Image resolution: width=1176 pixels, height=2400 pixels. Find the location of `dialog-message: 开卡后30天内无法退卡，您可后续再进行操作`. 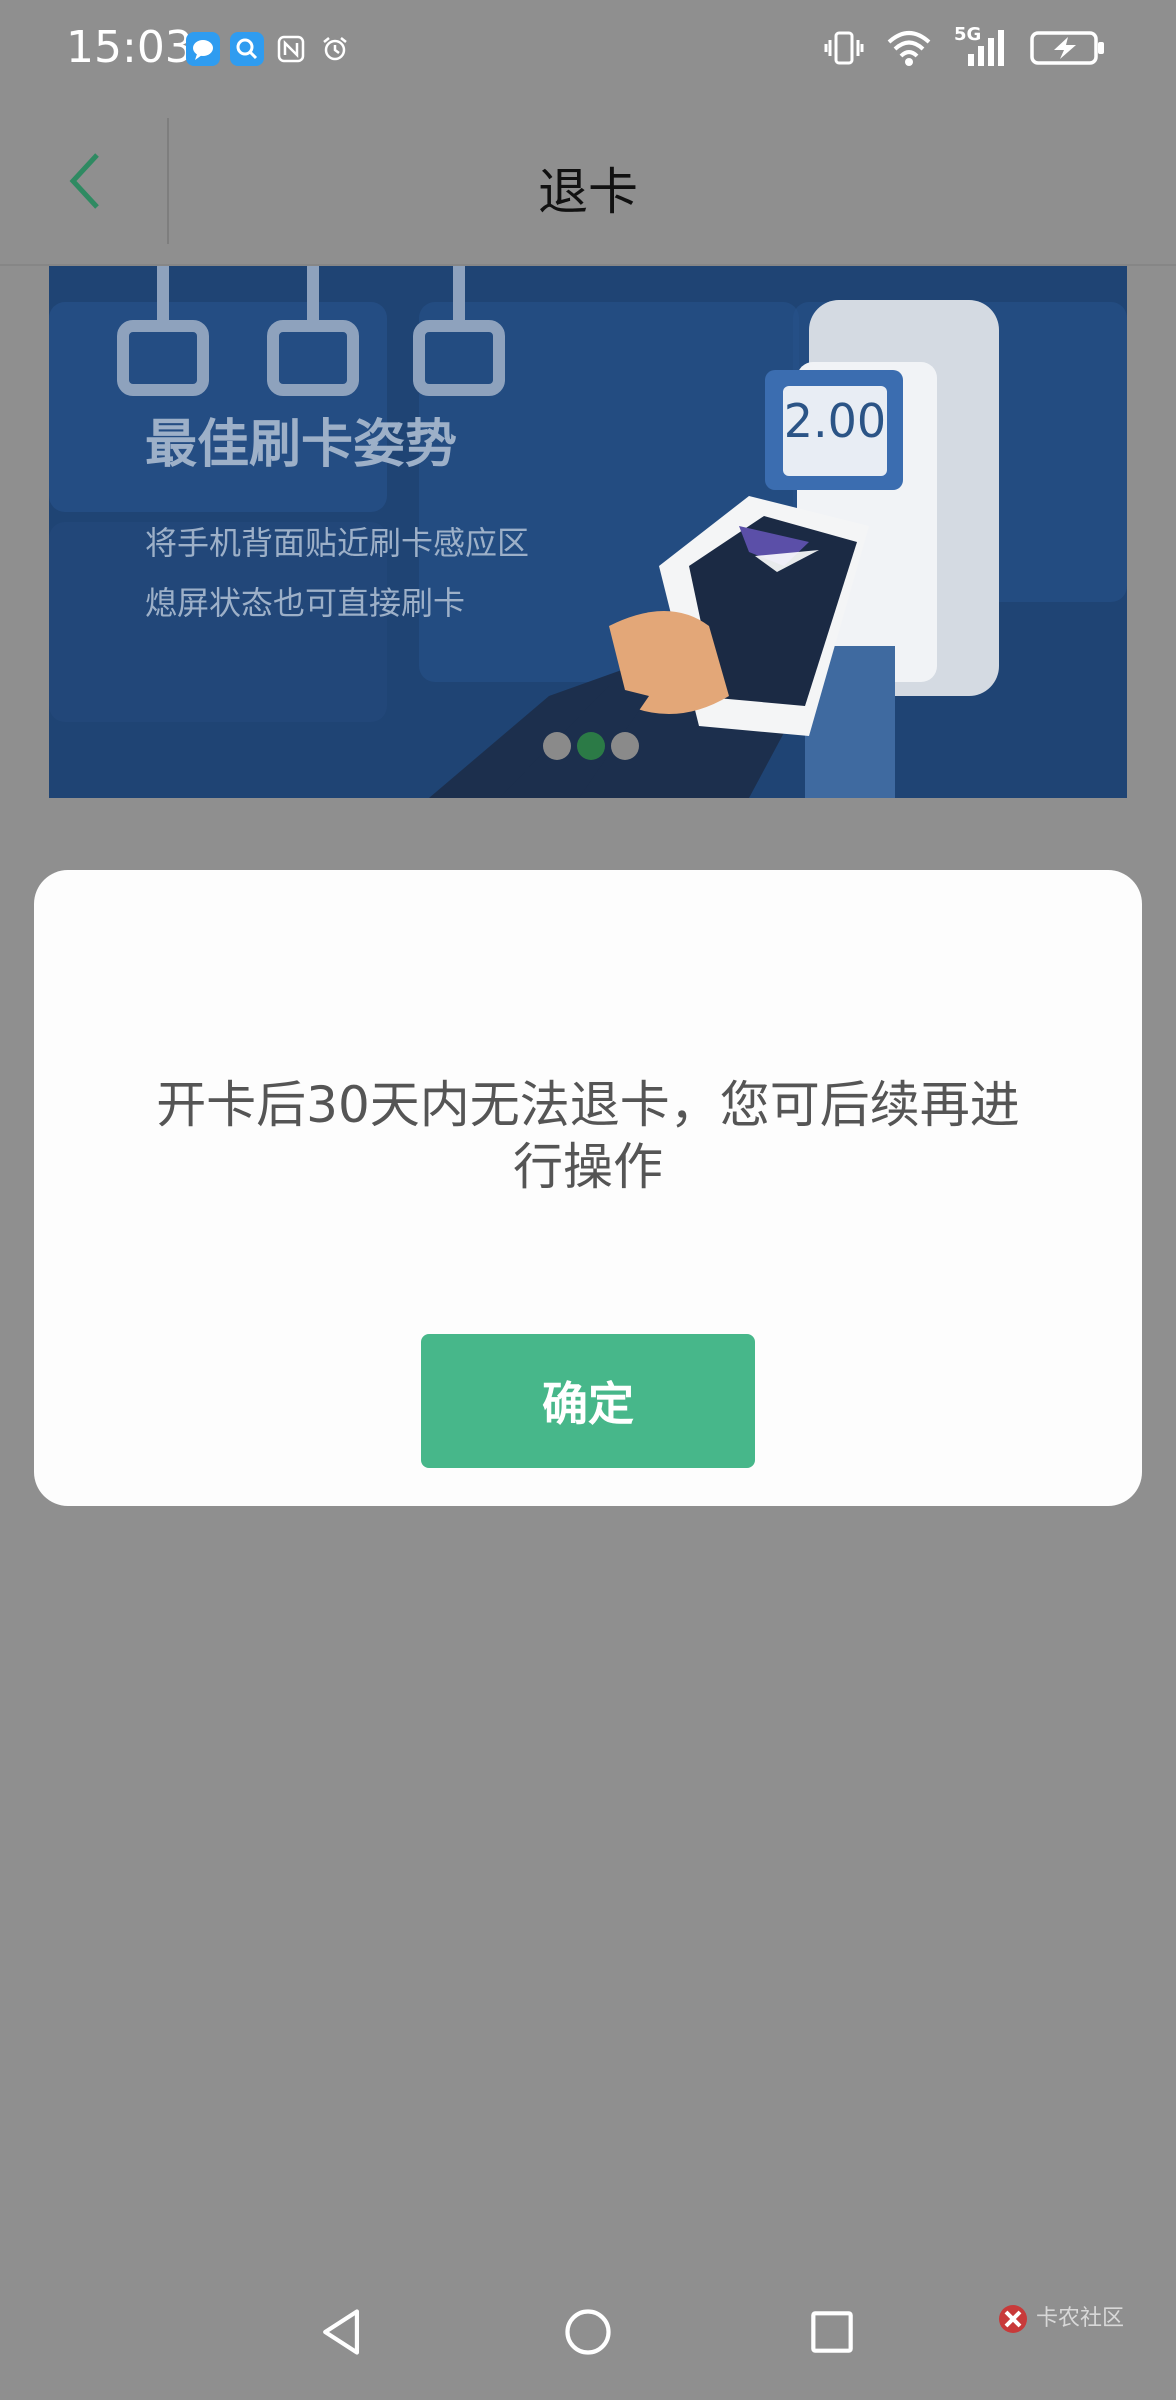

dialog-message: 开卡后30天内无法退卡，您可后续再进行操作 is located at coordinates (588, 1136).